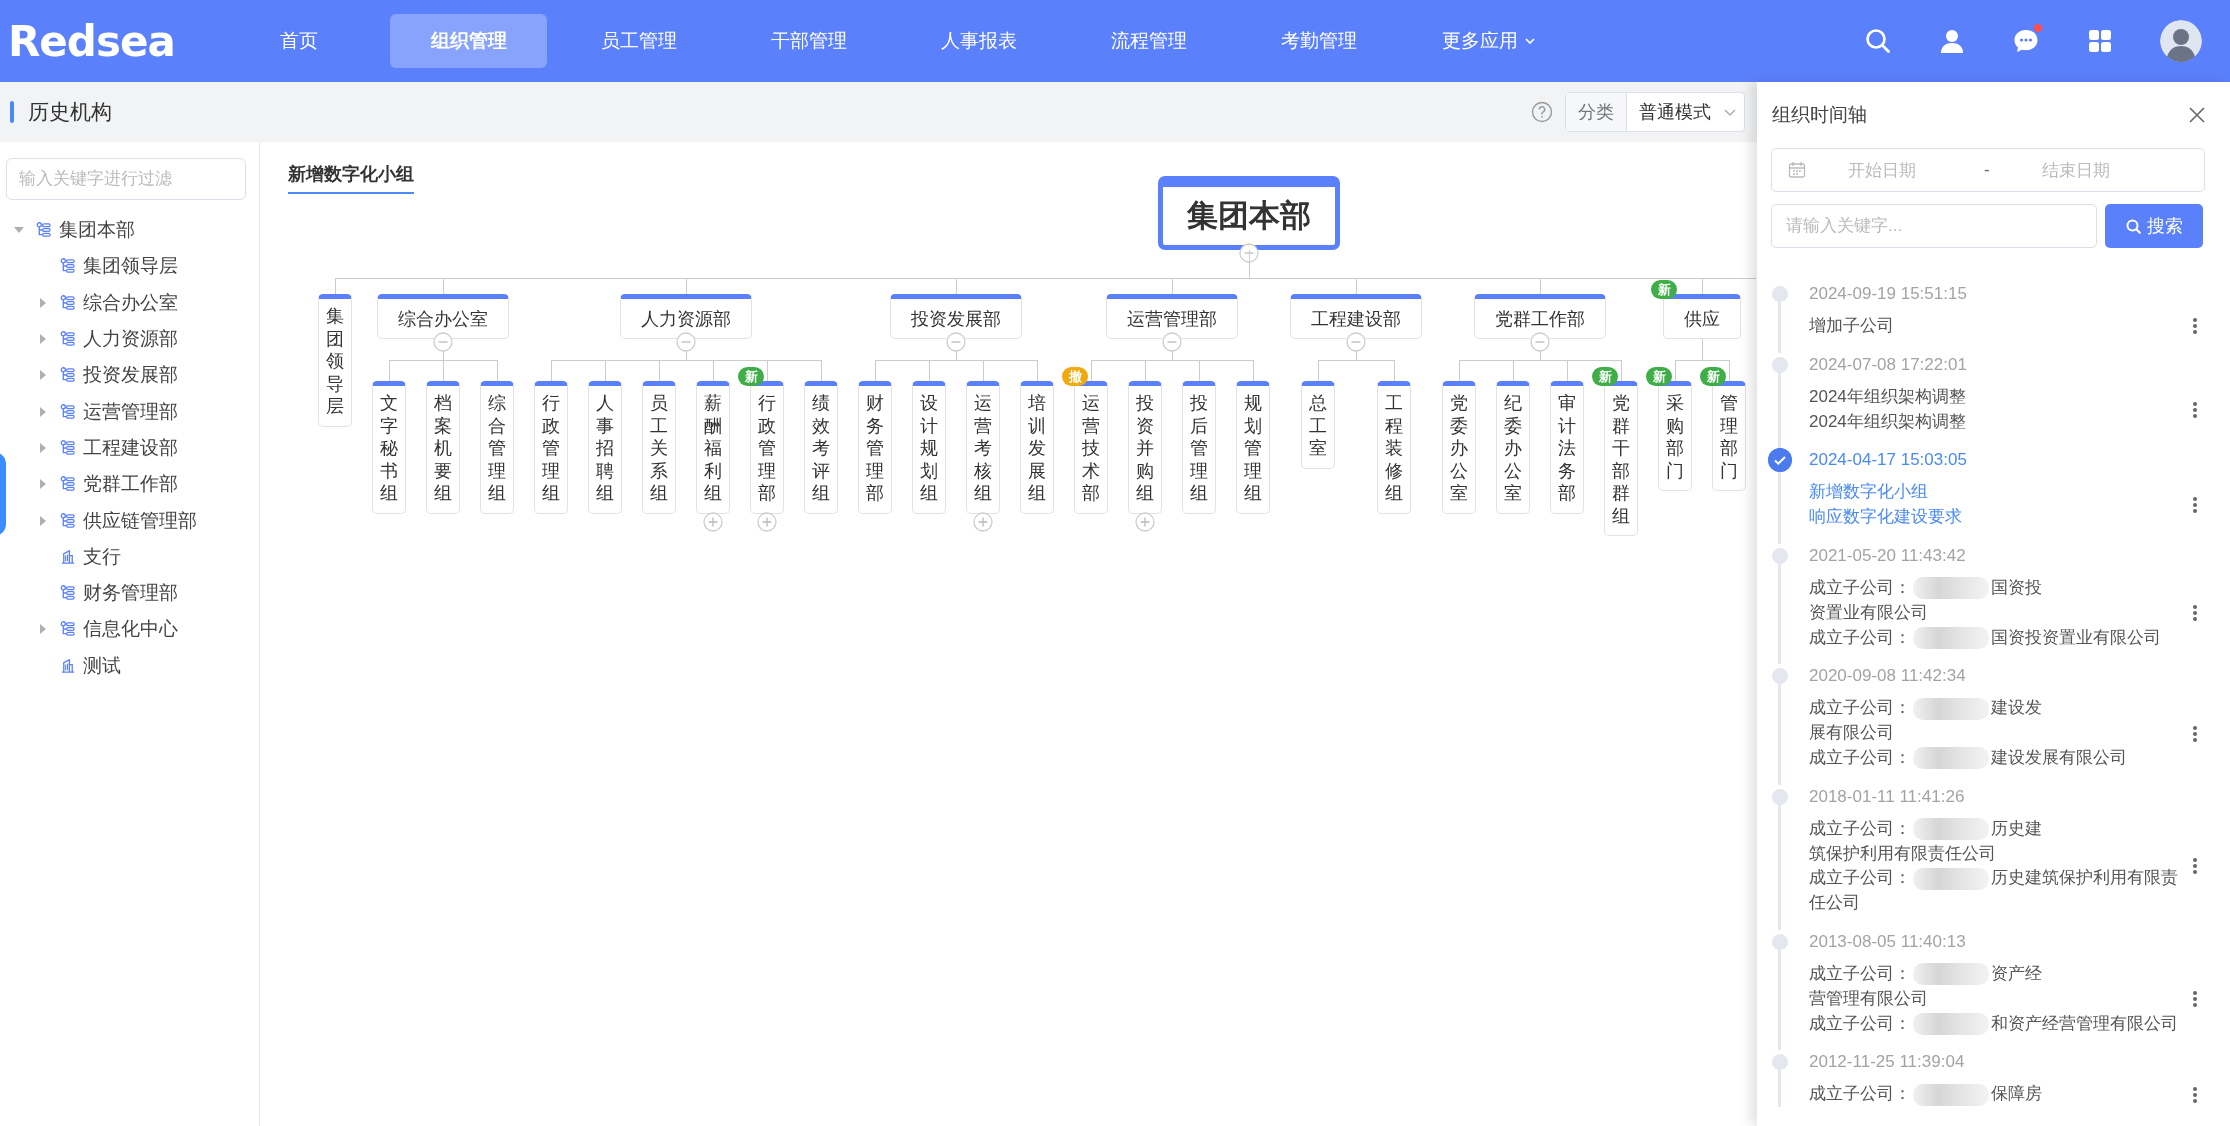 Image resolution: width=2230 pixels, height=1126 pixels. I want to click on org-node: 运营管理部, so click(1172, 316).